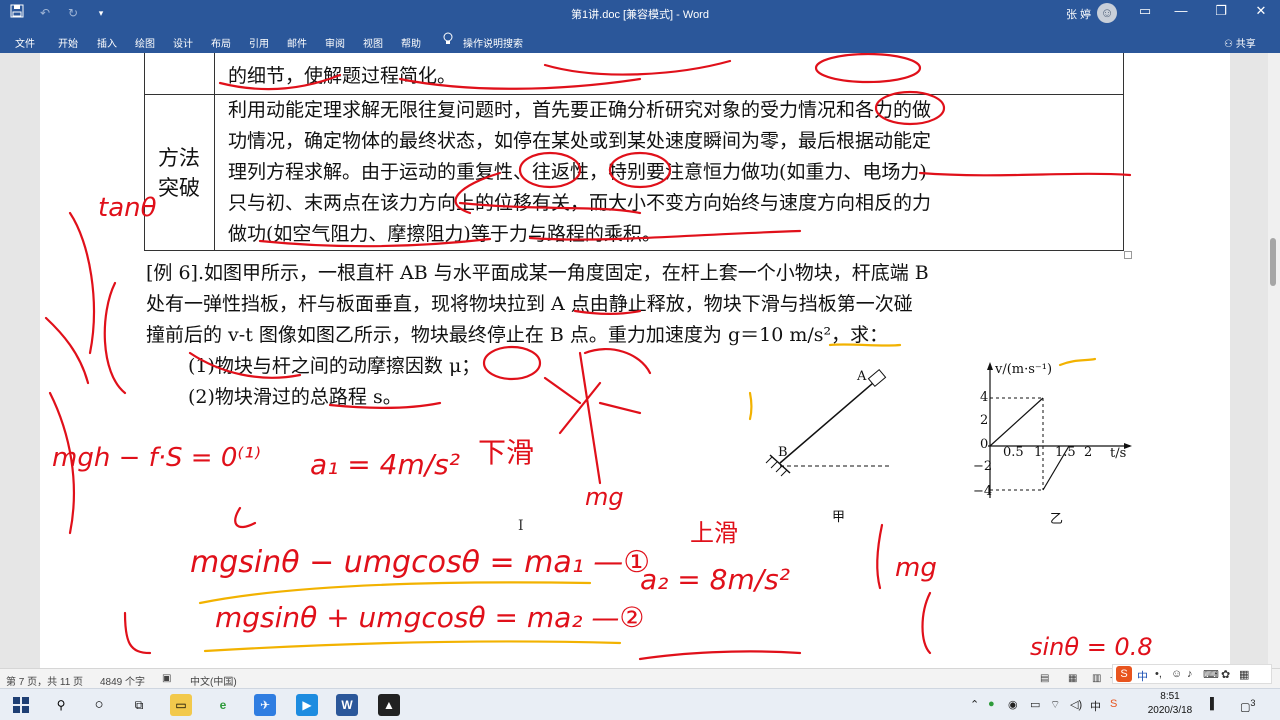  I want to click on tab-draw: 绘图, so click(145, 42).